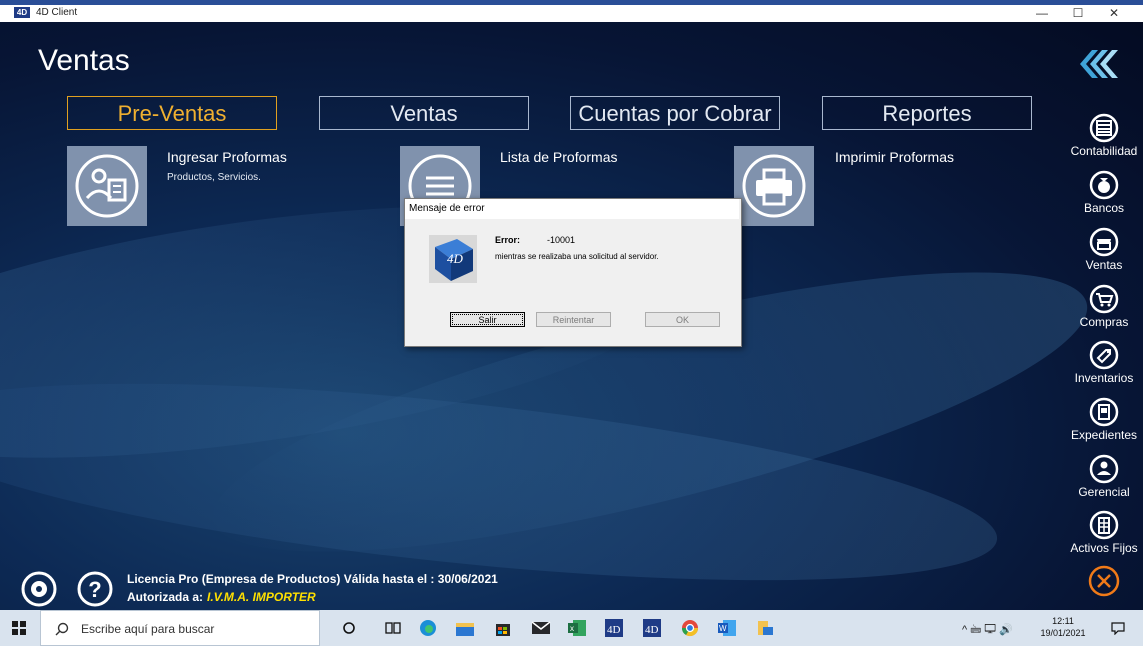 The height and width of the screenshot is (646, 1143). Describe the element at coordinates (675, 113) in the screenshot. I see `tab-cuentas-por-cobrar: Cuentas por Cobrar` at that location.